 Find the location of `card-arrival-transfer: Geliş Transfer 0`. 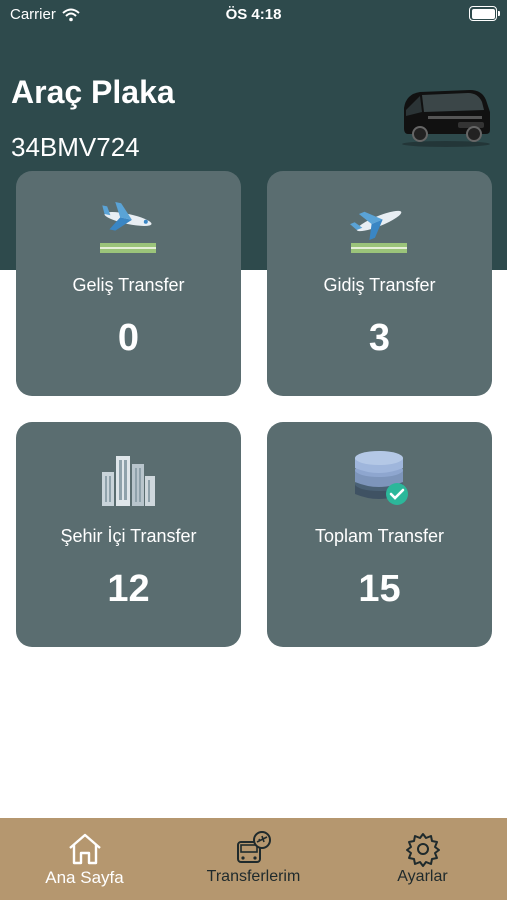

card-arrival-transfer: Geliş Transfer 0 is located at coordinates (128, 283).